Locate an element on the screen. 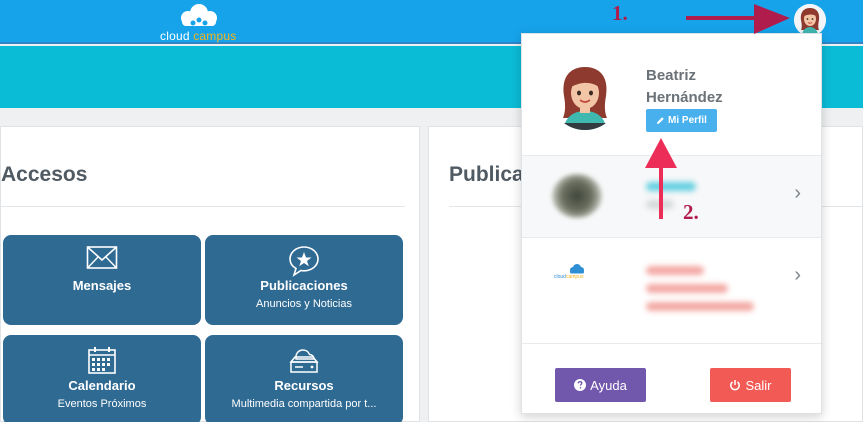 The height and width of the screenshot is (422, 863). pencil-icon is located at coordinates (660, 121).